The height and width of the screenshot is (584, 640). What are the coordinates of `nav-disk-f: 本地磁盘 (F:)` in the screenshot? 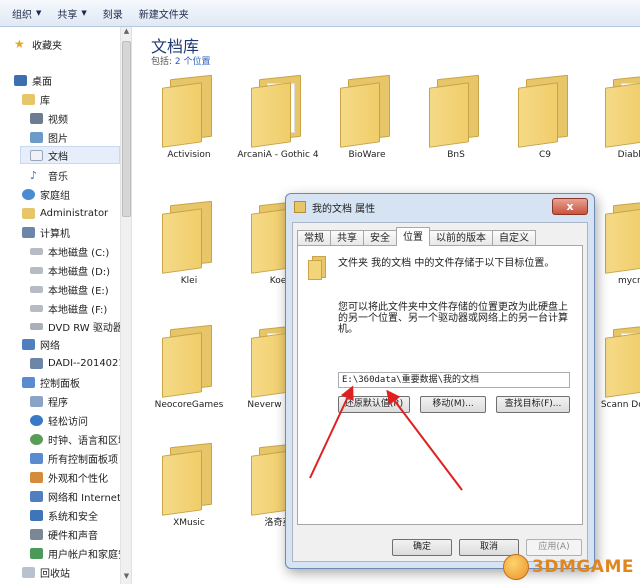 It's located at (68, 308).